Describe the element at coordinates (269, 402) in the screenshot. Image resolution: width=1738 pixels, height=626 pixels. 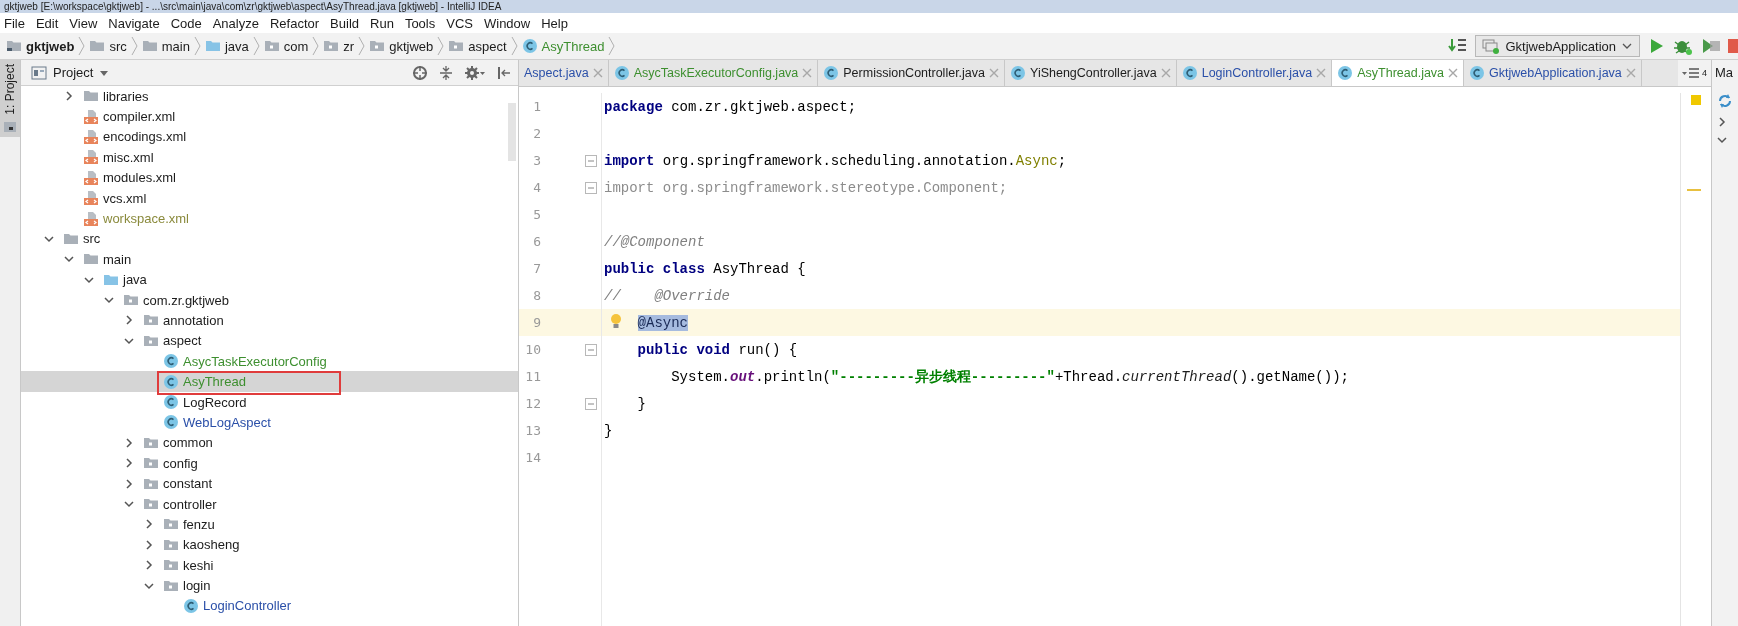
I see `tree-item: LogRecord` at that location.